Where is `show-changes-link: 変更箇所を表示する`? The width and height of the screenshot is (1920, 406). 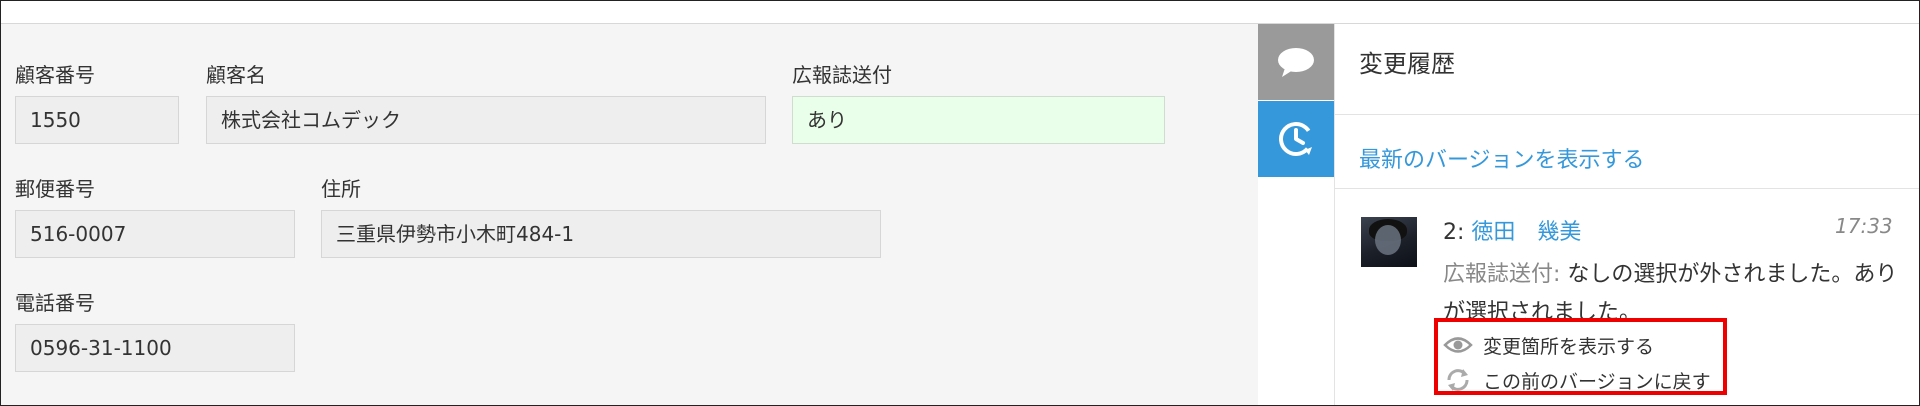
show-changes-link: 変更箇所を表示する is located at coordinates (1548, 345).